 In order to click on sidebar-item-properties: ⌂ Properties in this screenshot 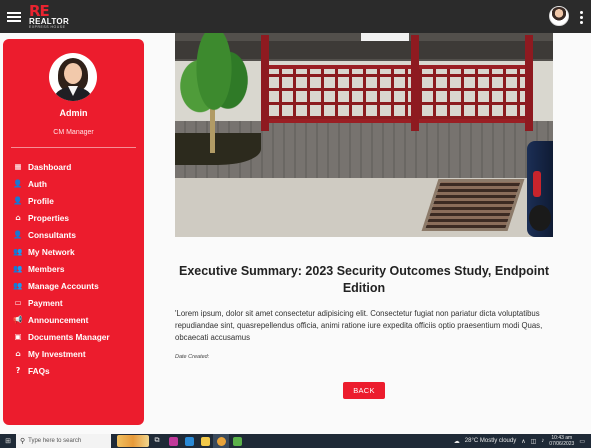, I will do `click(61, 217)`.